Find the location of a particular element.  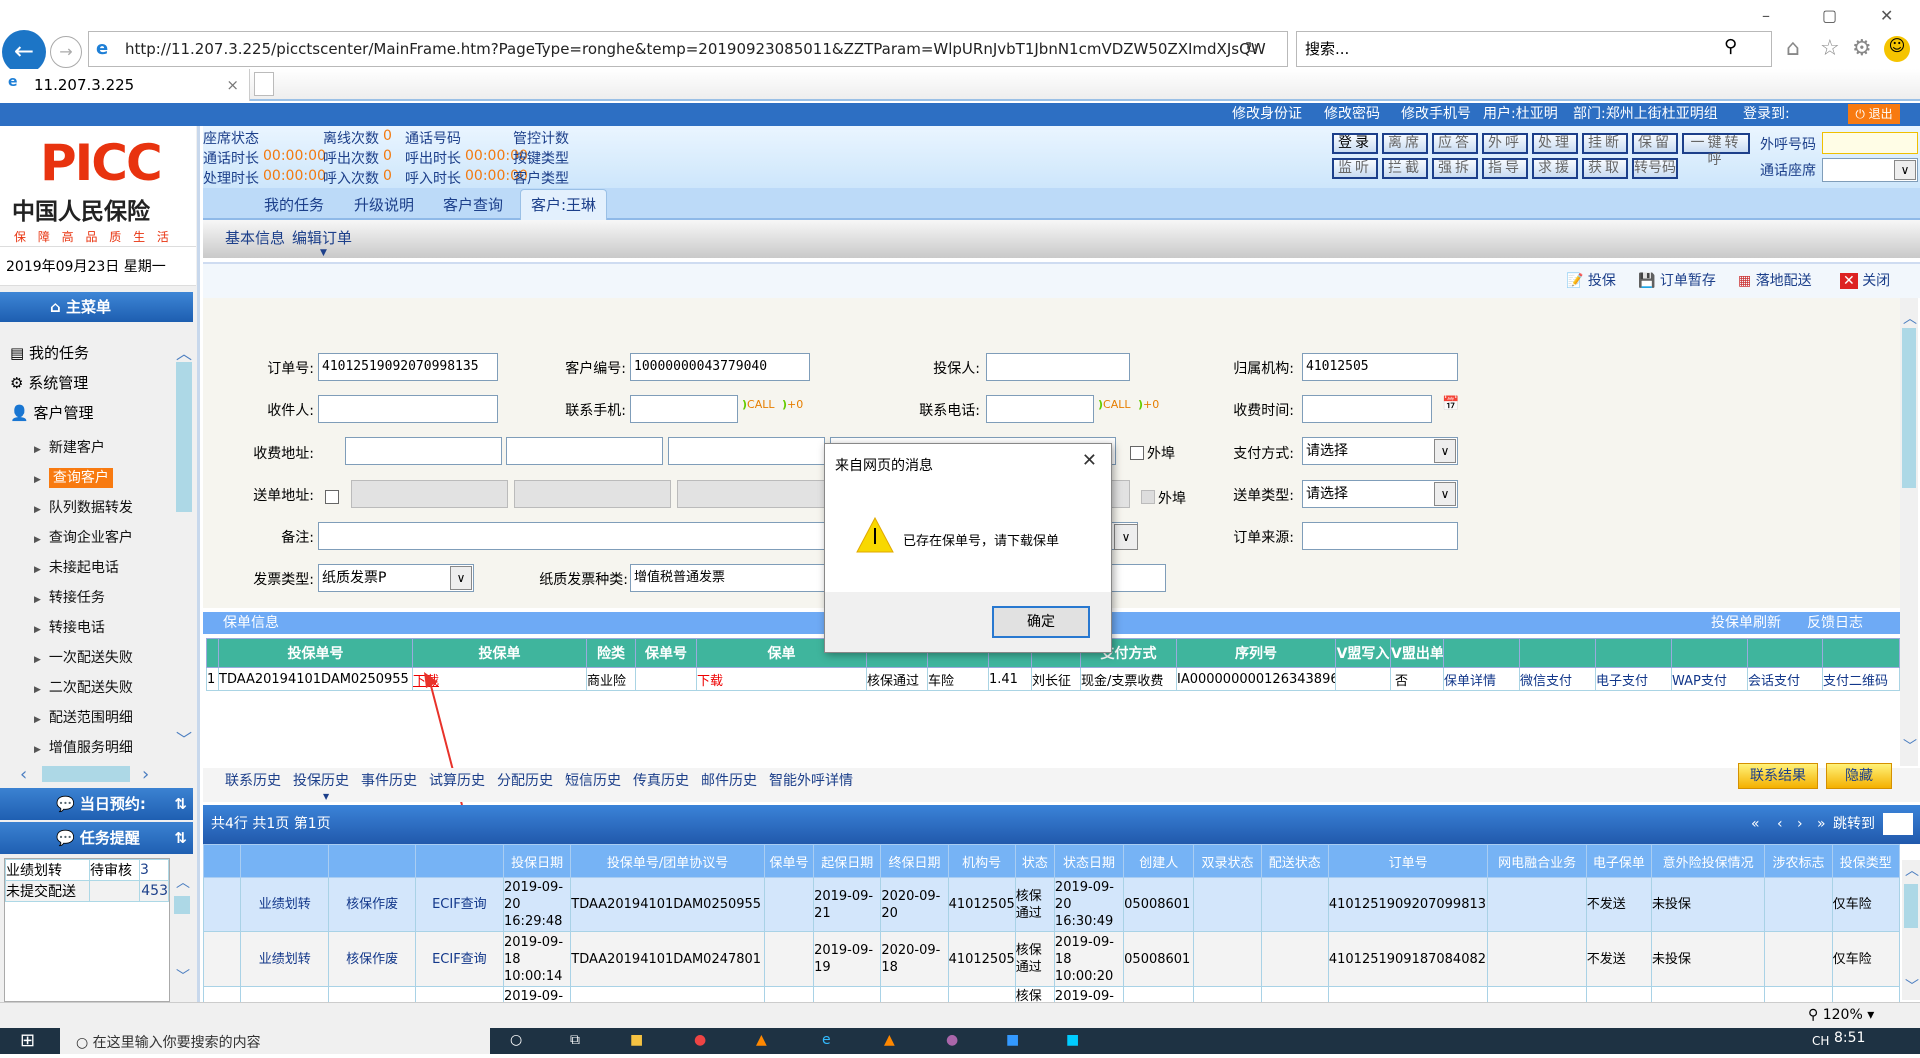

call-button-row2-0: 监听 is located at coordinates (1355, 168).